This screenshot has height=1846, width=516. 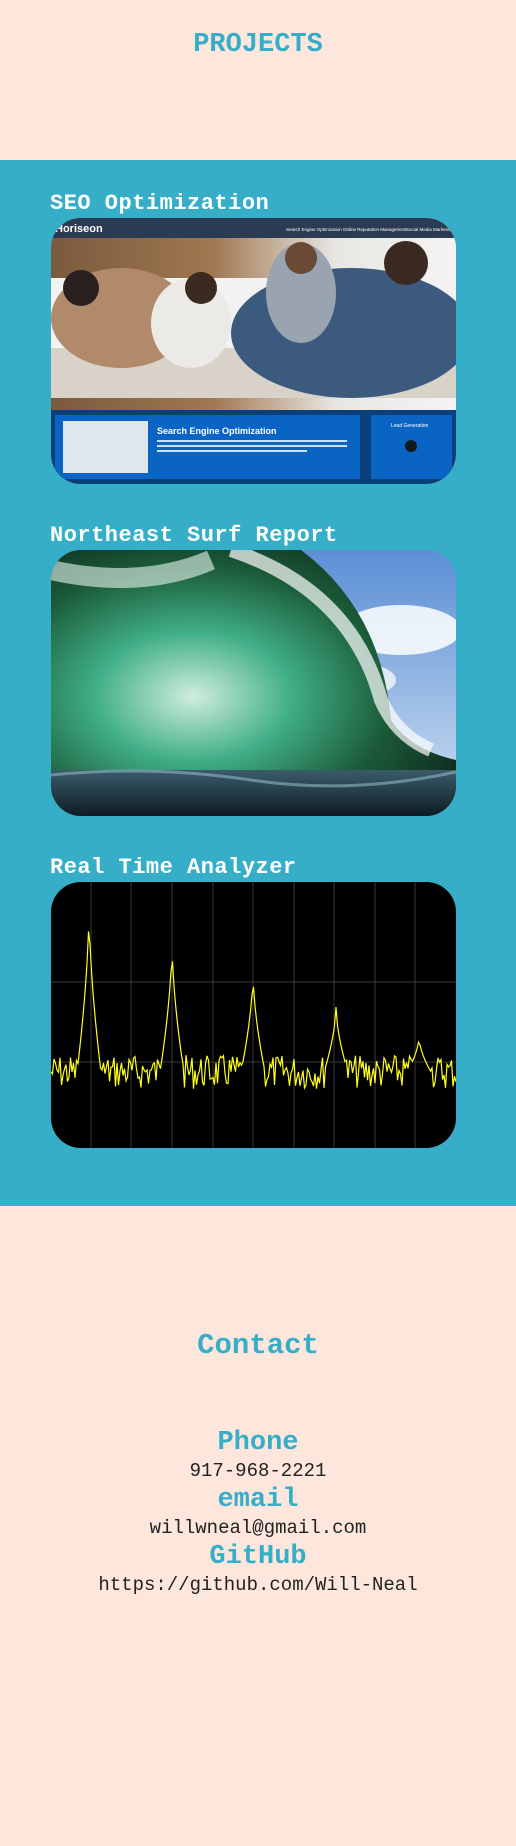 I want to click on spectrum-analyzer-display, so click(x=253, y=1015).